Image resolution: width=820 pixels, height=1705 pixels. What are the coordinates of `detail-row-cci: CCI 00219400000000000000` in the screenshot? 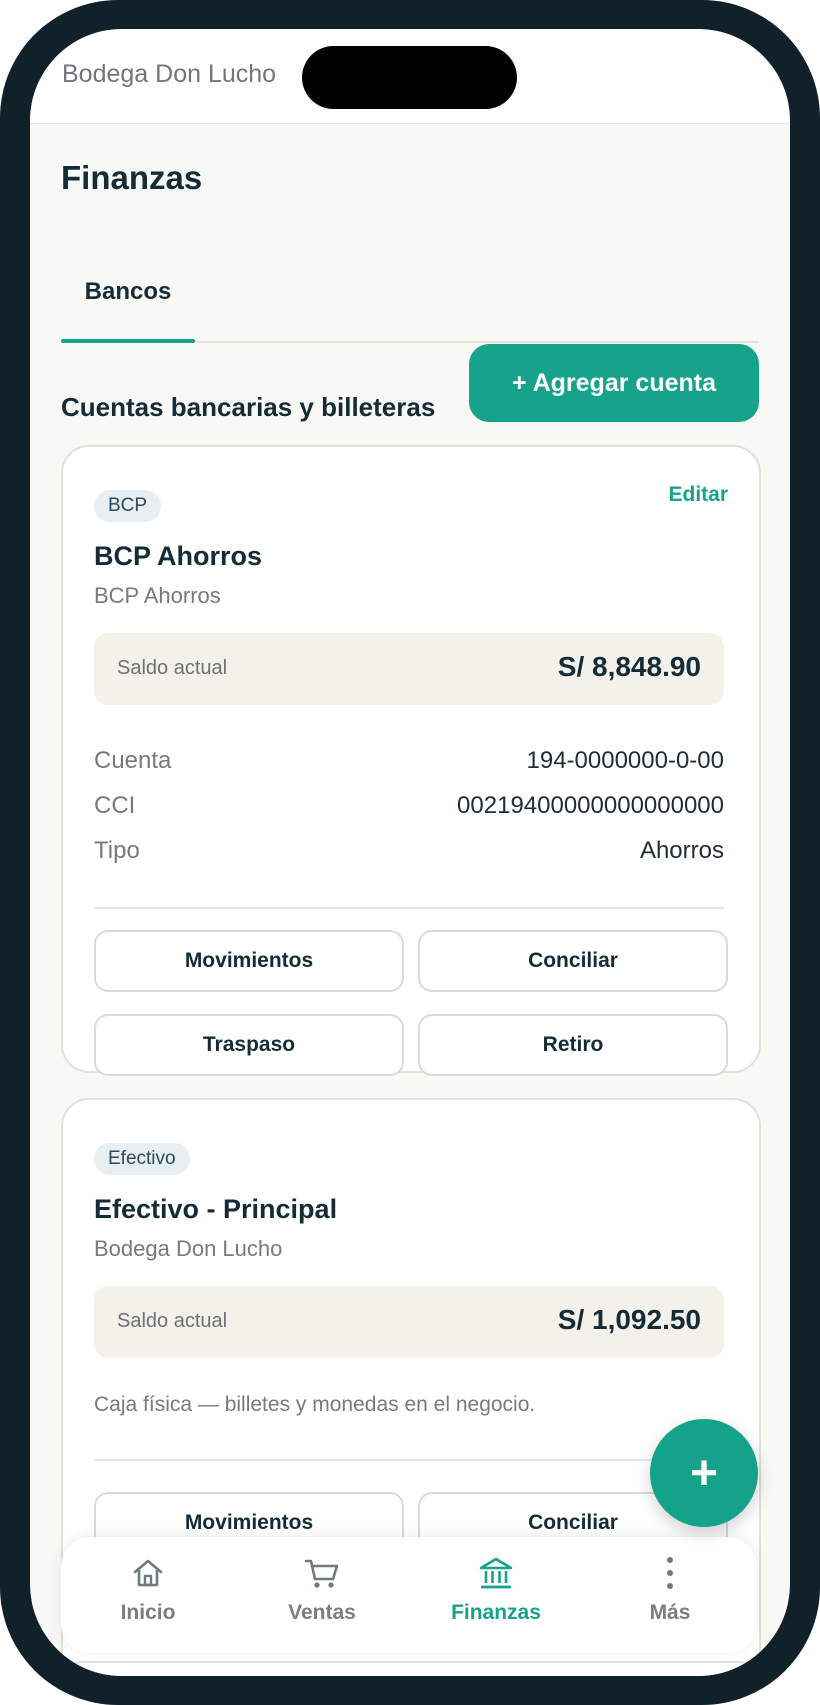 It's located at (409, 809).